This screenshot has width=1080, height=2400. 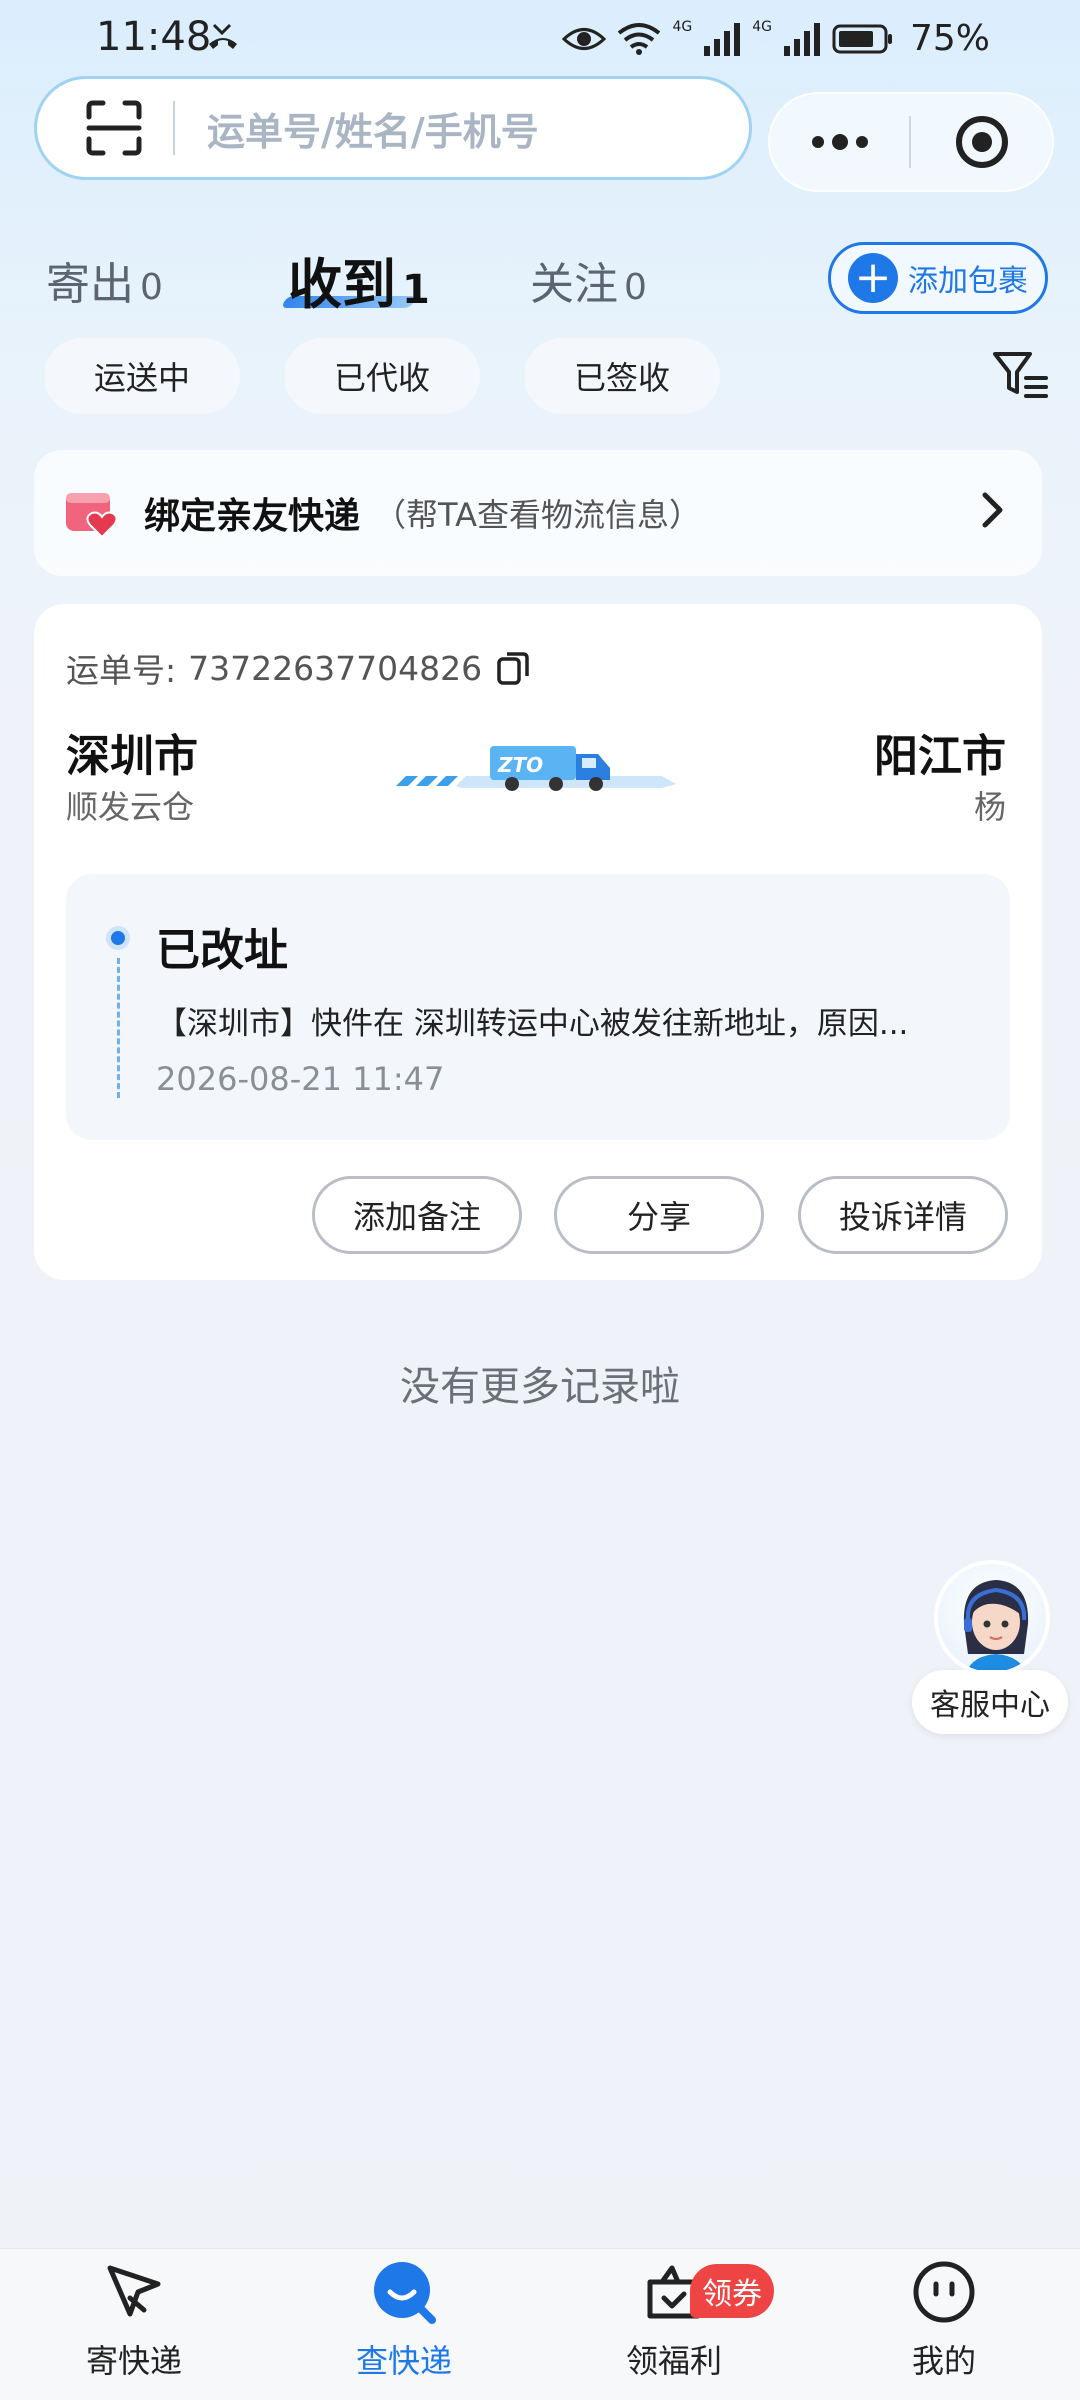 What do you see at coordinates (154, 37) in the screenshot?
I see `status-time: 11:48` at bounding box center [154, 37].